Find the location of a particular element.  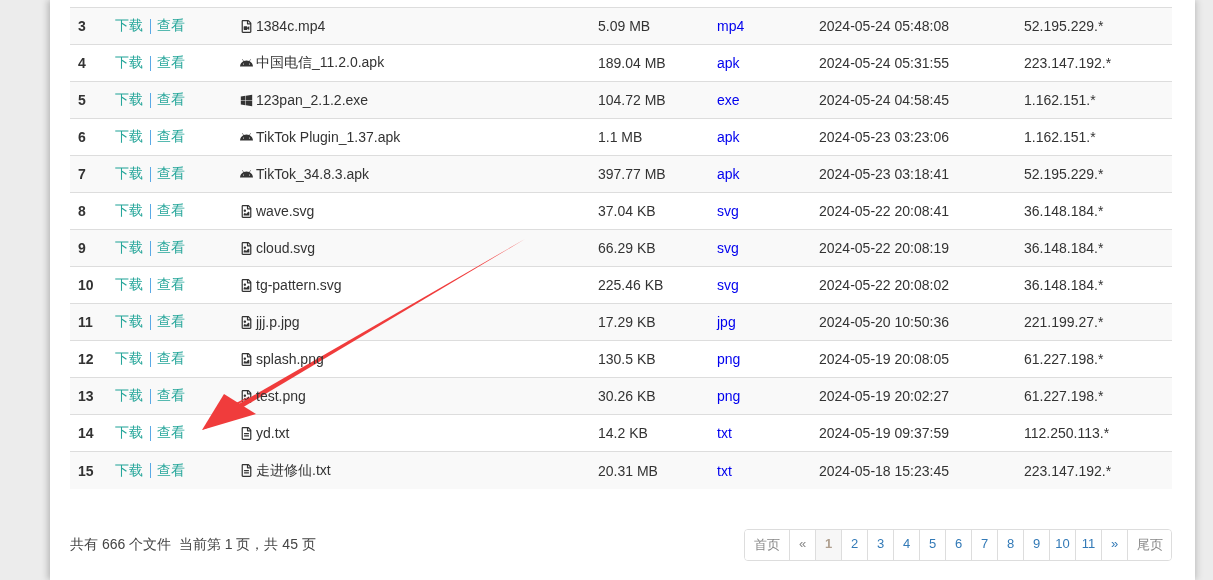

file-size: 20.31 MB is located at coordinates (628, 470).